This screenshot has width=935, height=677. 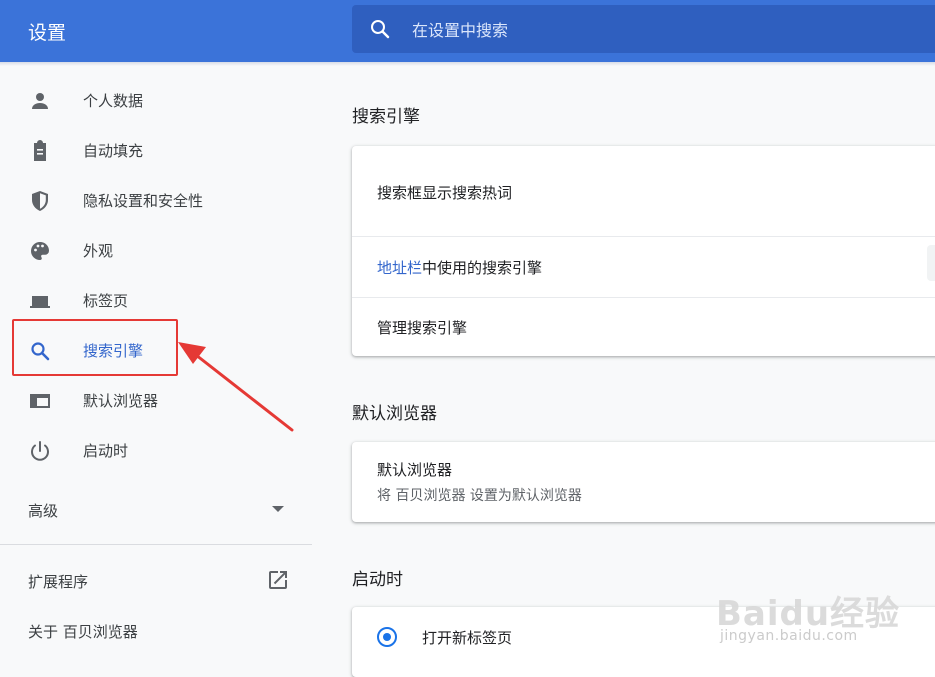 I want to click on top-bar: 设置, so click(x=467, y=31).